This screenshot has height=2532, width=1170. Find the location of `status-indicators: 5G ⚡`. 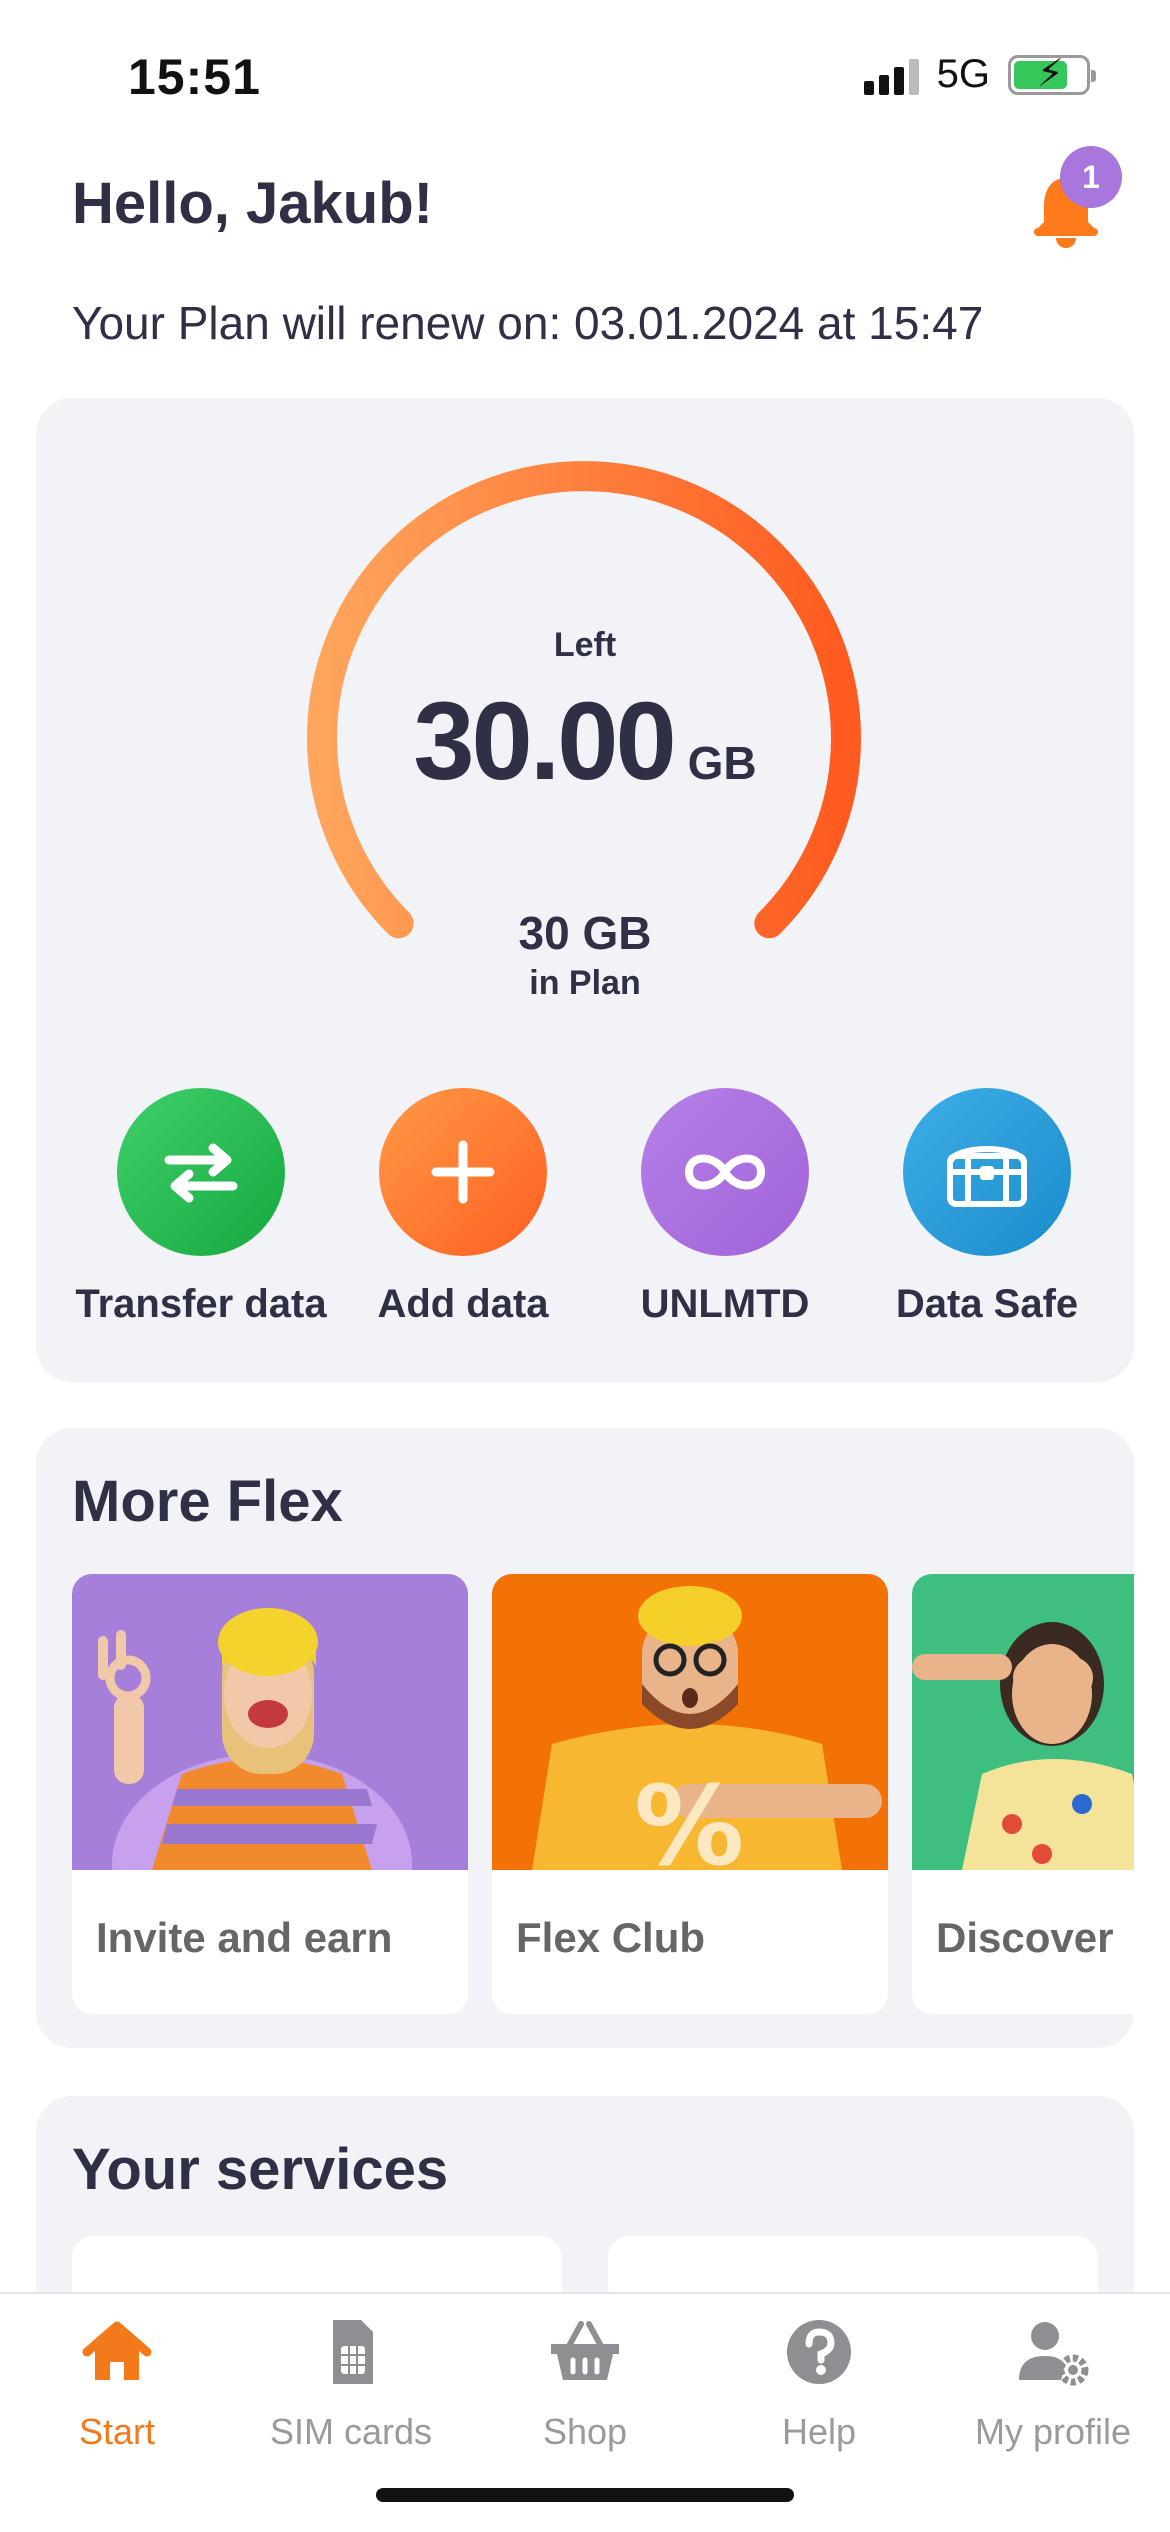

status-indicators: 5G ⚡ is located at coordinates (979, 74).